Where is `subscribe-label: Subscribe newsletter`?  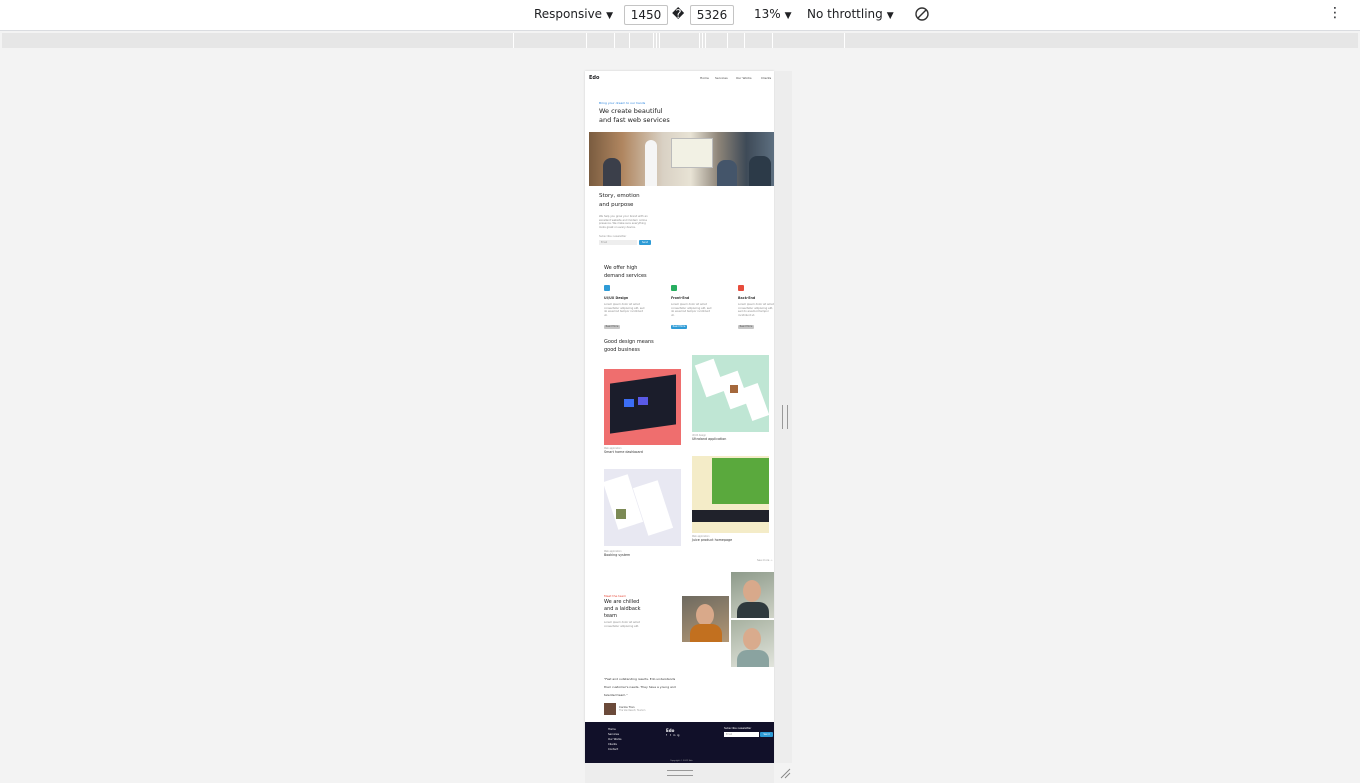
subscribe-label: Subscribe newsletter is located at coordinates (613, 236).